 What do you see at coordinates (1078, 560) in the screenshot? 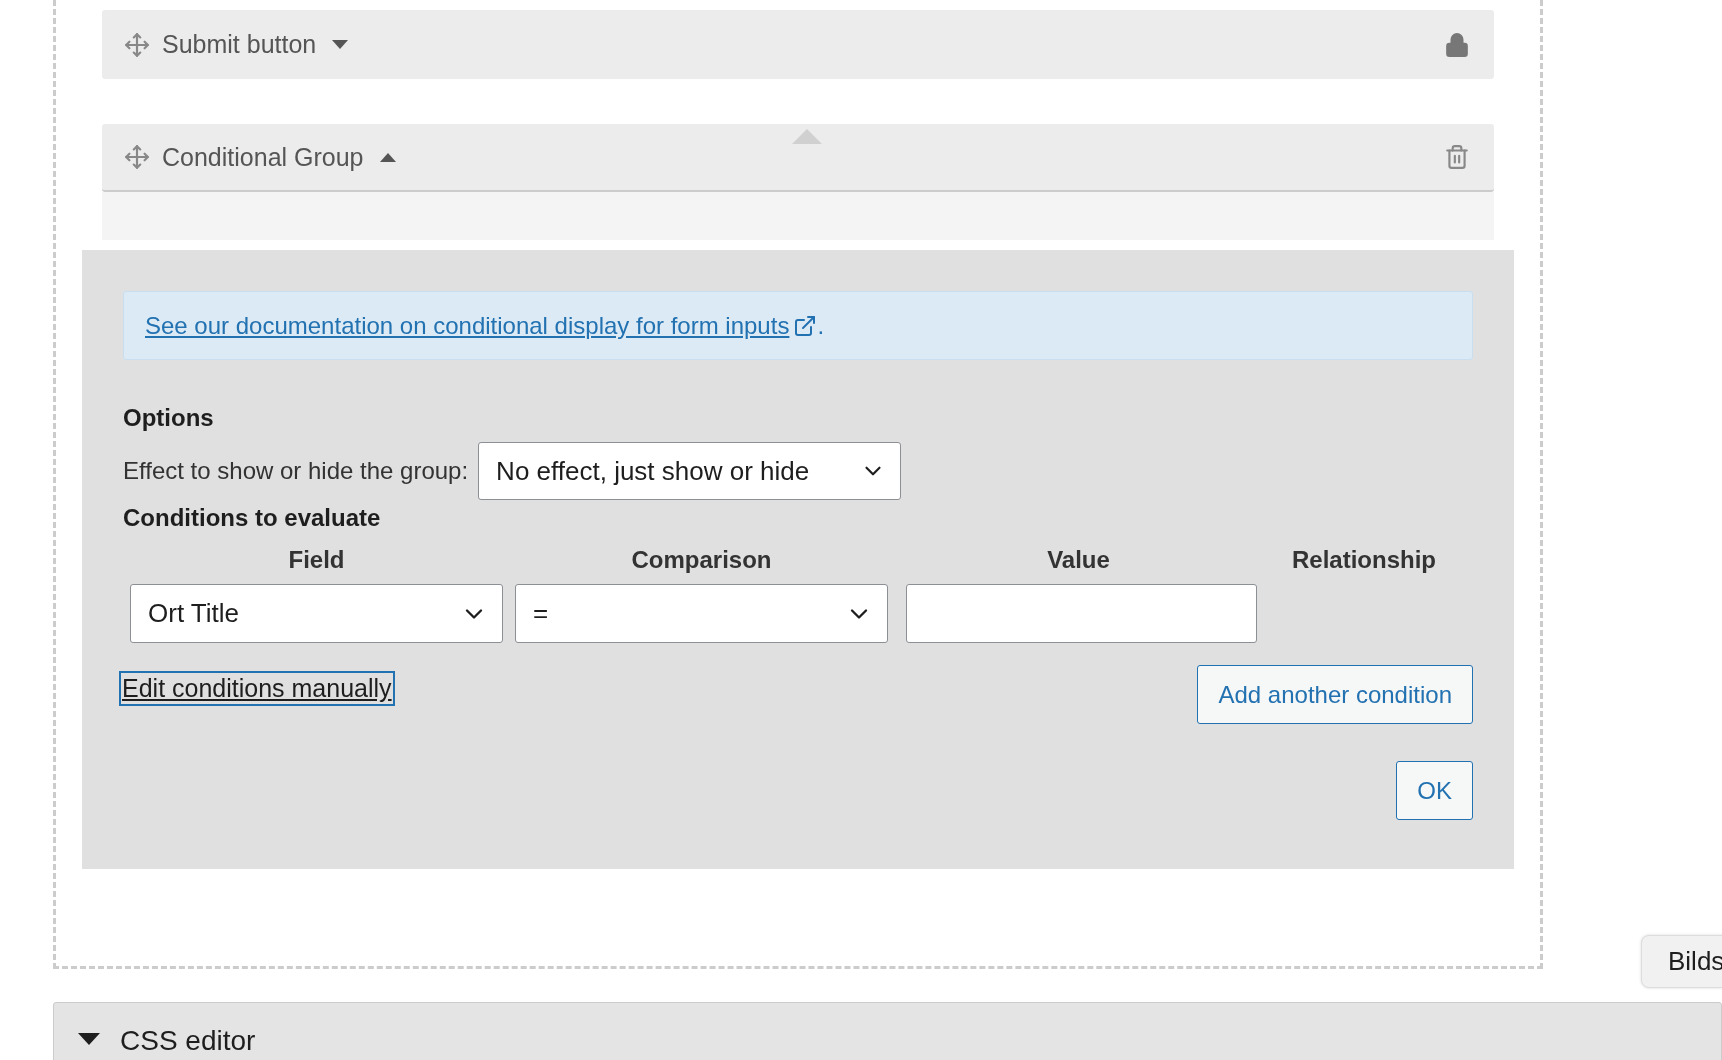
I see `column-header: Value` at bounding box center [1078, 560].